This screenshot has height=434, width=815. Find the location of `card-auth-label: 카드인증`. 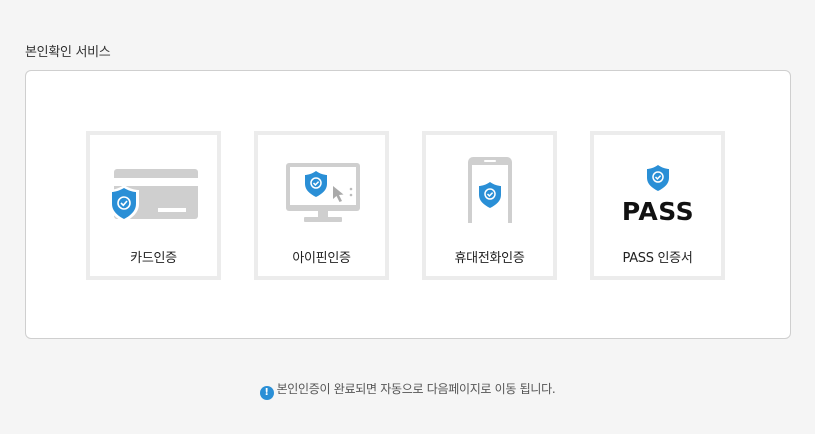

card-auth-label: 카드인증 is located at coordinates (153, 258).